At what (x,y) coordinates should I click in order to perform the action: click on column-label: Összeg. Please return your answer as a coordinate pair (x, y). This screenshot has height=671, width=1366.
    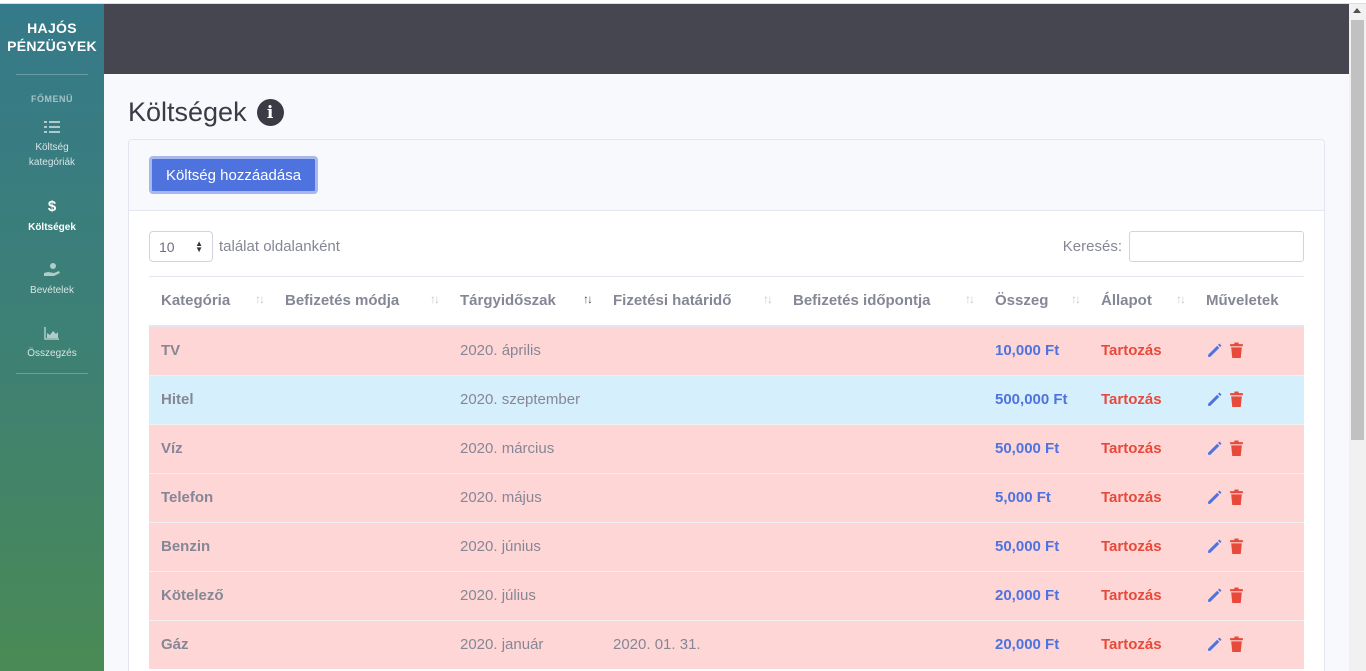
    Looking at the image, I should click on (1022, 301).